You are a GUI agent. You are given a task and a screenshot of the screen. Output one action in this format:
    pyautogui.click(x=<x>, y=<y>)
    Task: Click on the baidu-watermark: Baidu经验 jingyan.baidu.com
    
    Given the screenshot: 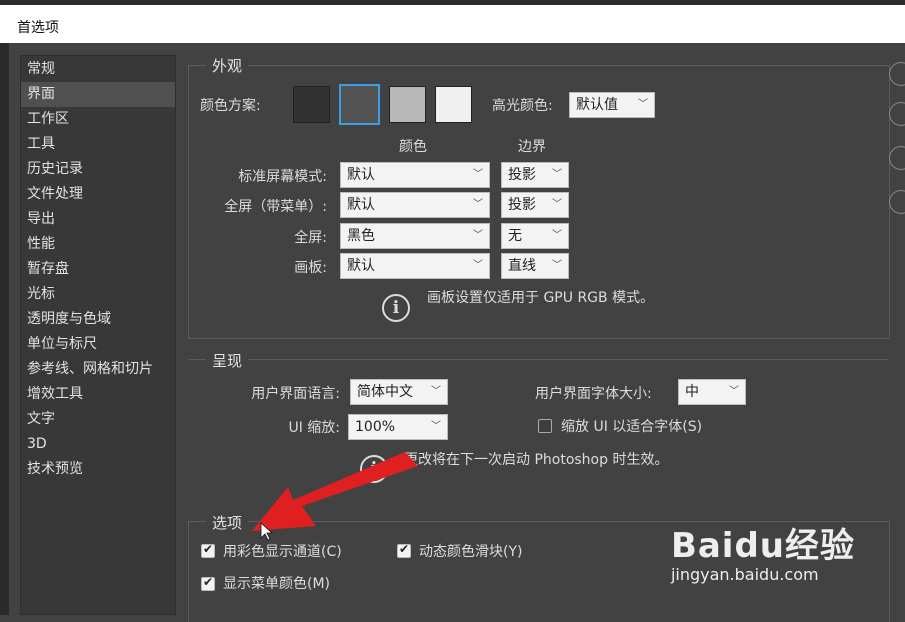 What is the action you would take?
    pyautogui.click(x=763, y=551)
    